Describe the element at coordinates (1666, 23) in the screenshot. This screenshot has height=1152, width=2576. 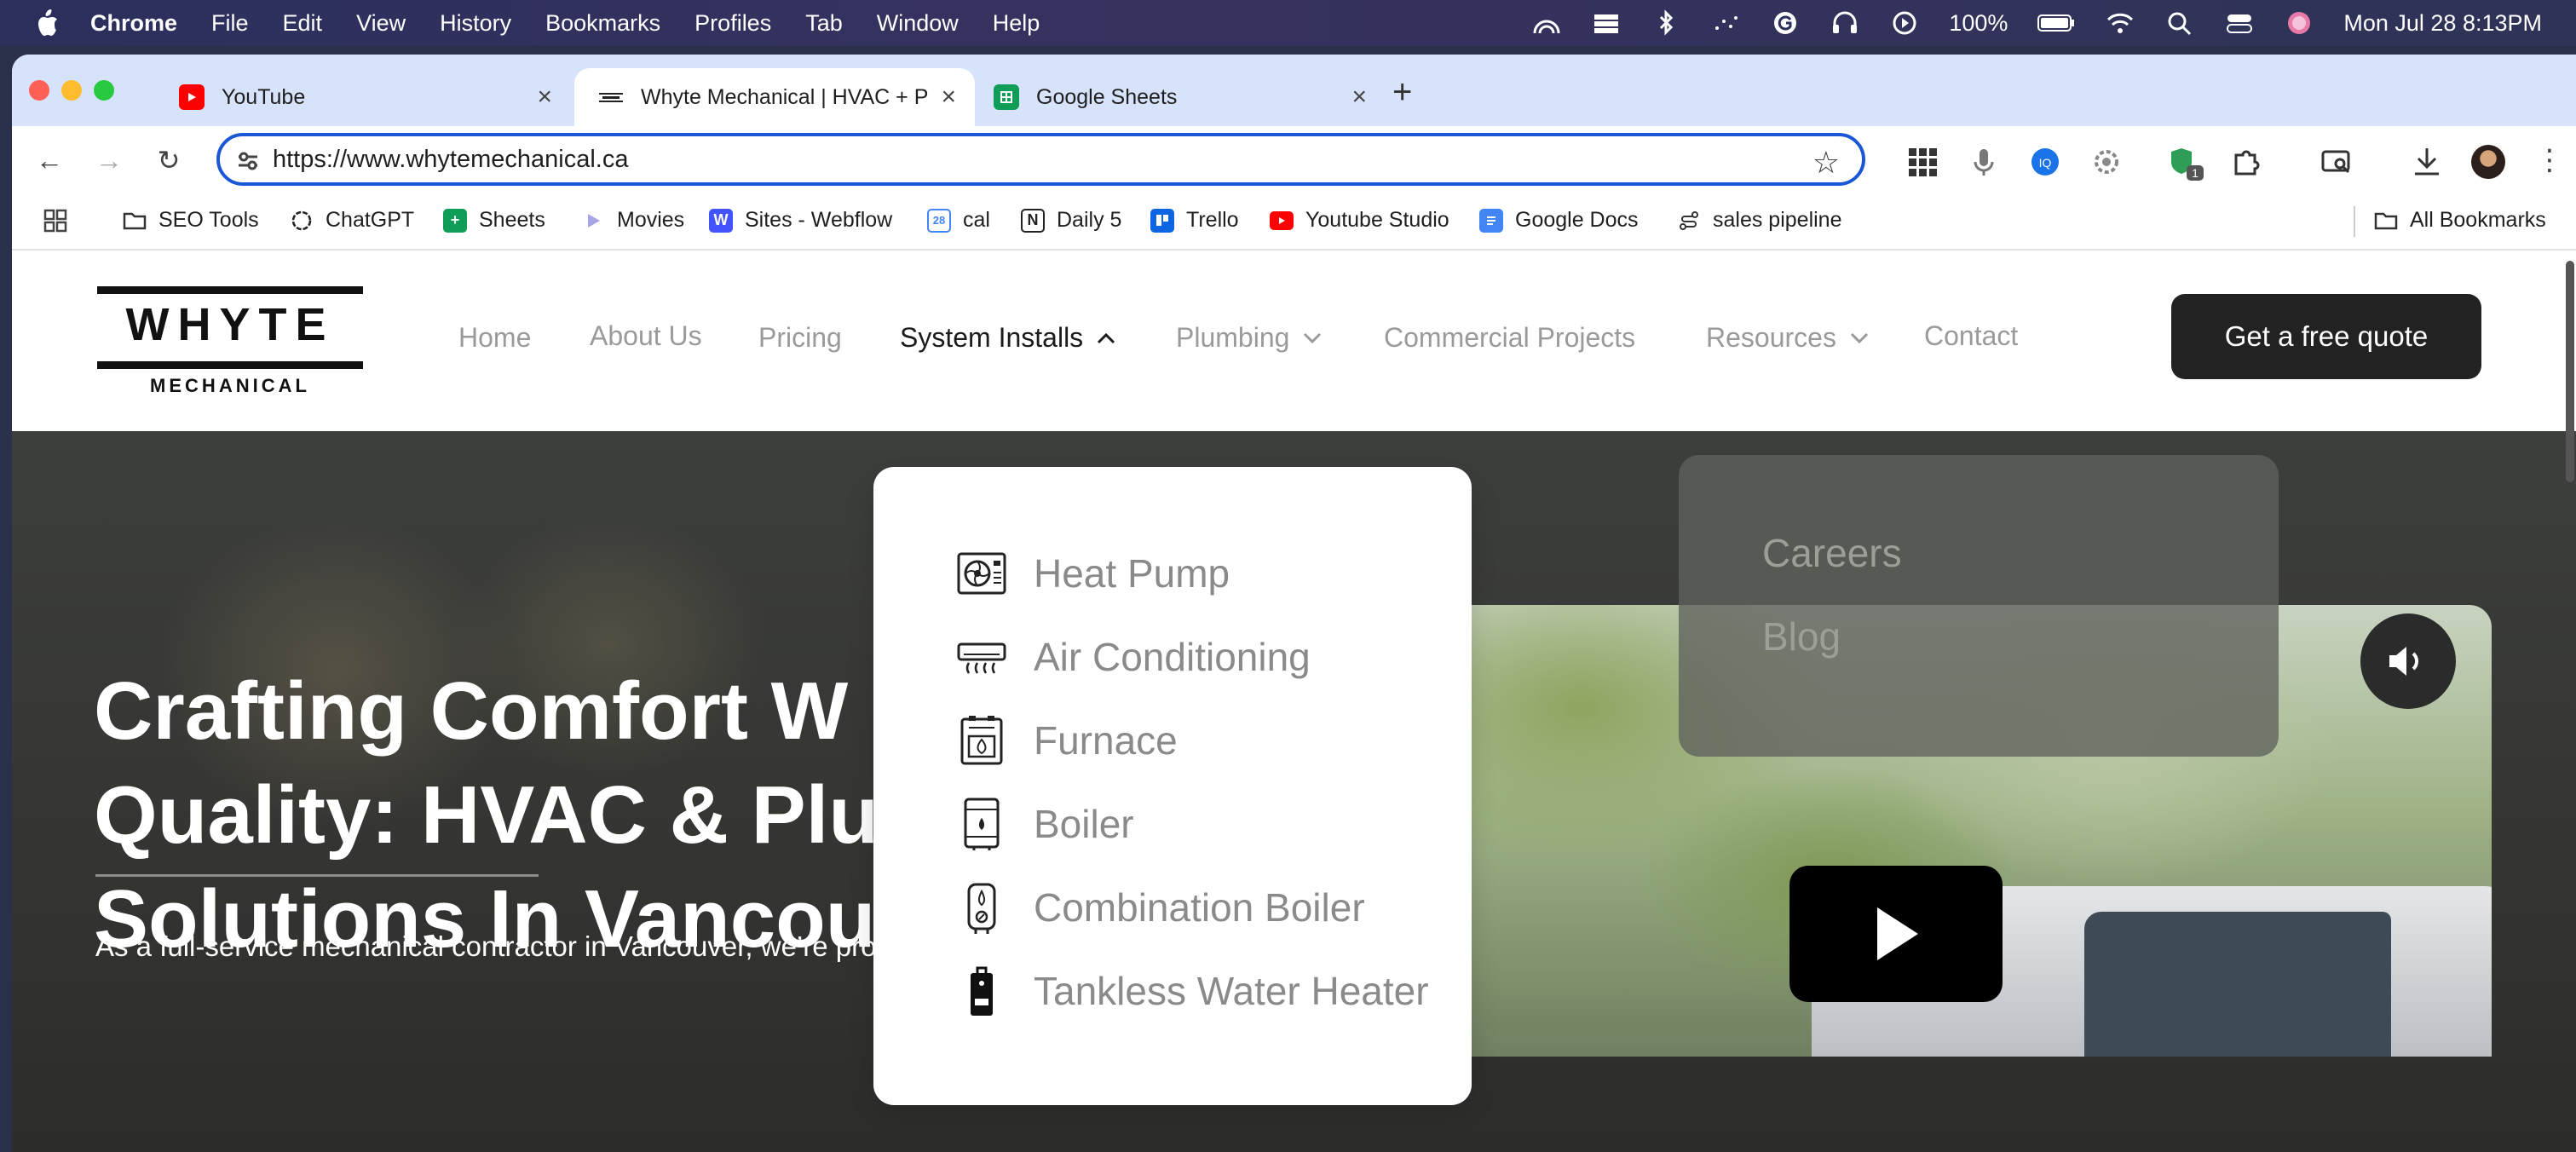
I see `bluetooth-icon` at that location.